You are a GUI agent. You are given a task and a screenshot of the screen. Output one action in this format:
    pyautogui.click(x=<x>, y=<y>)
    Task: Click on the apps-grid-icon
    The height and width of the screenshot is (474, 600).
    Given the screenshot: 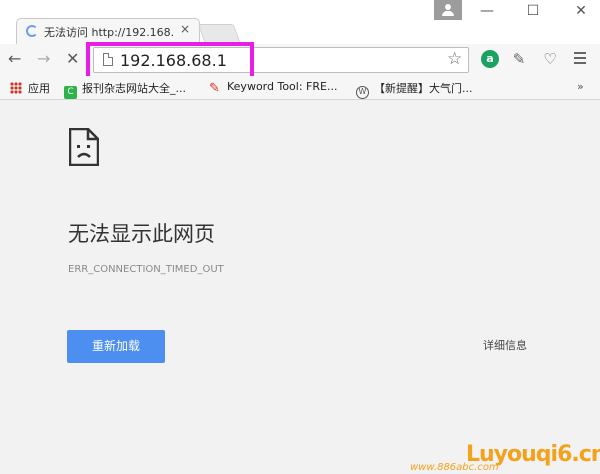 What is the action you would take?
    pyautogui.click(x=16, y=88)
    